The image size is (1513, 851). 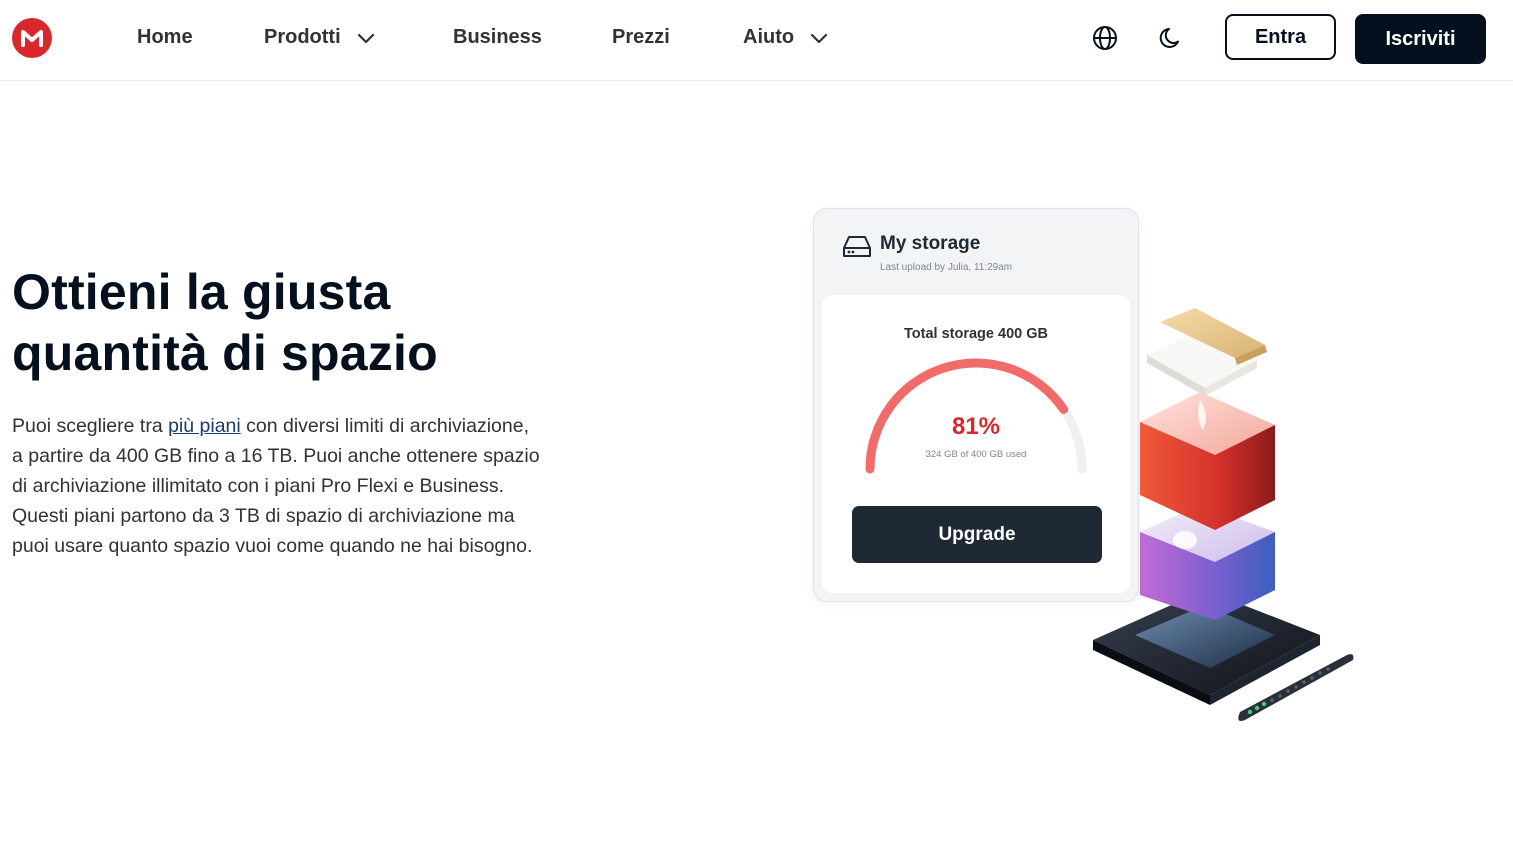 I want to click on logo-m-icon, so click(x=32, y=38).